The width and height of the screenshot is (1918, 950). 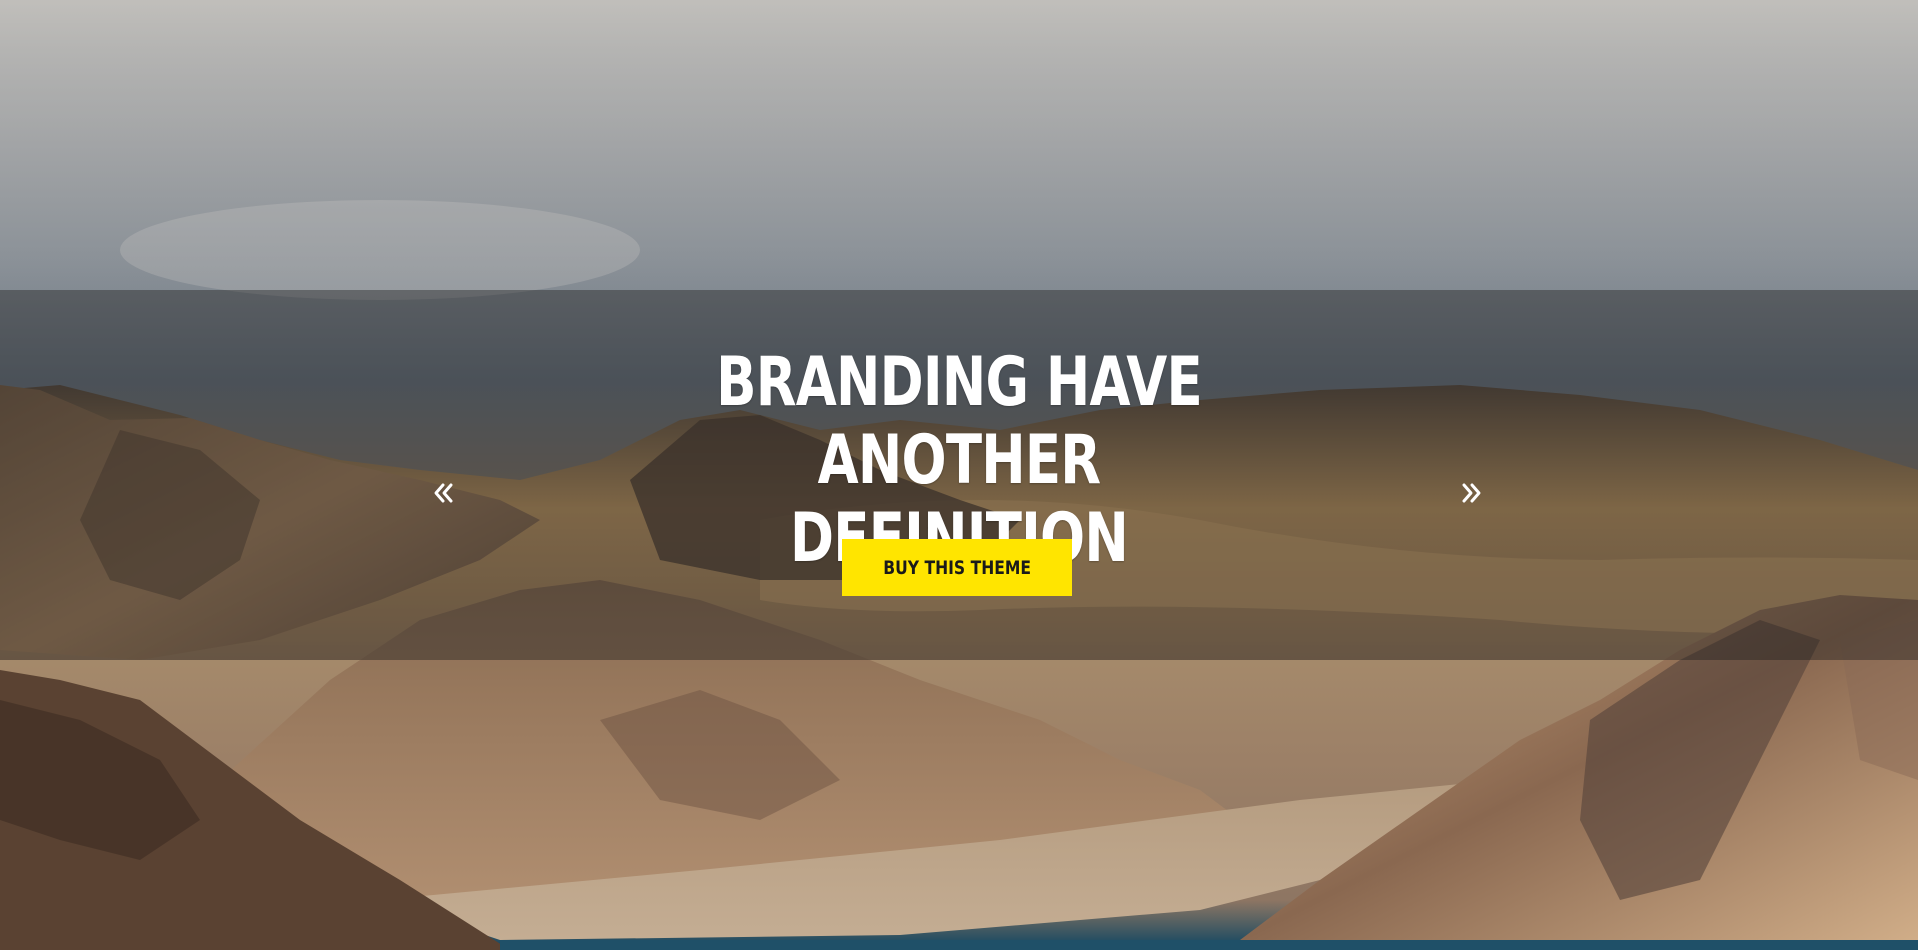 What do you see at coordinates (959, 421) in the screenshot?
I see `slide-headline-line-1: BRANDING HAVE ANOTHER` at bounding box center [959, 421].